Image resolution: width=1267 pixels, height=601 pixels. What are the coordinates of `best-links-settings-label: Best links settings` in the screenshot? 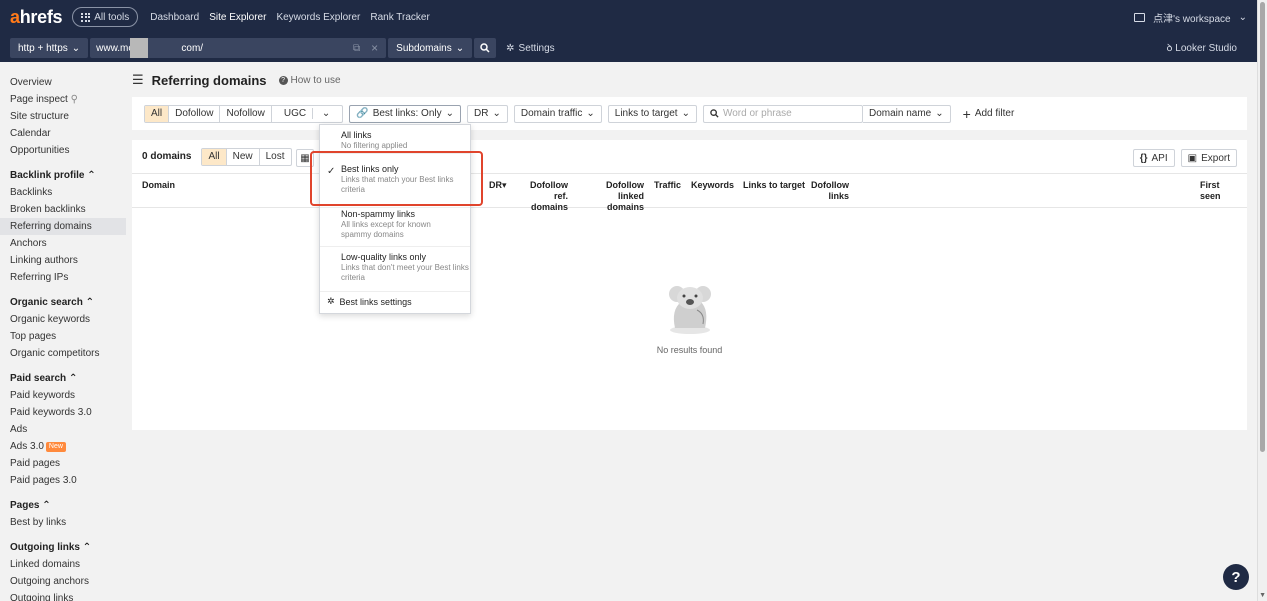 It's located at (375, 301).